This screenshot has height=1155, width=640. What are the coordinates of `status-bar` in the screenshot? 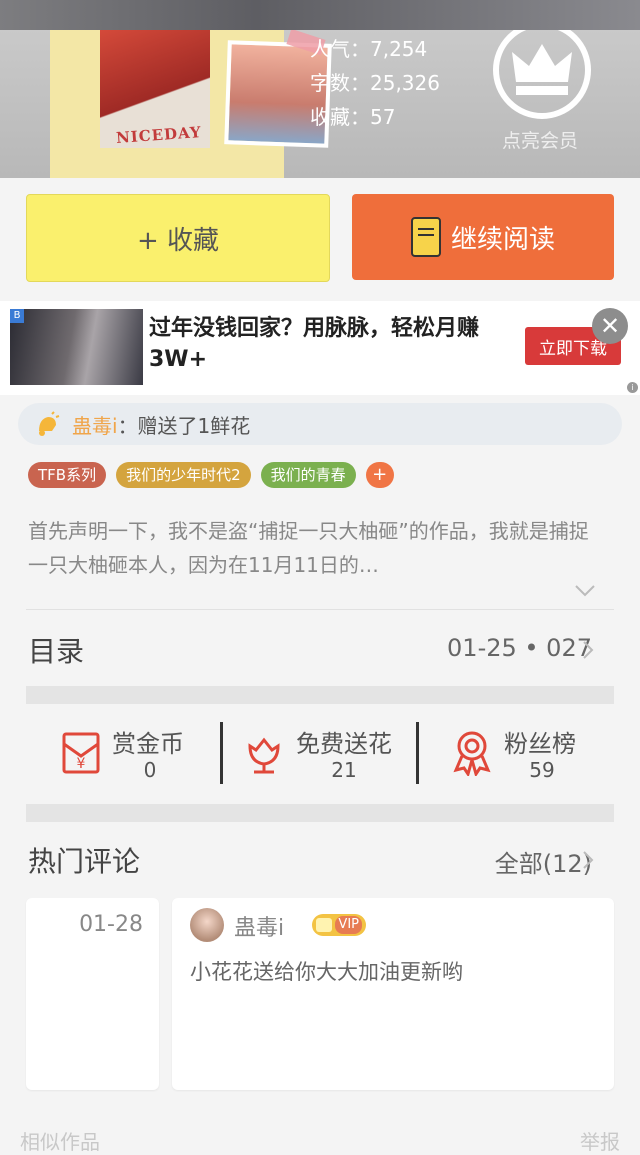 It's located at (320, 15).